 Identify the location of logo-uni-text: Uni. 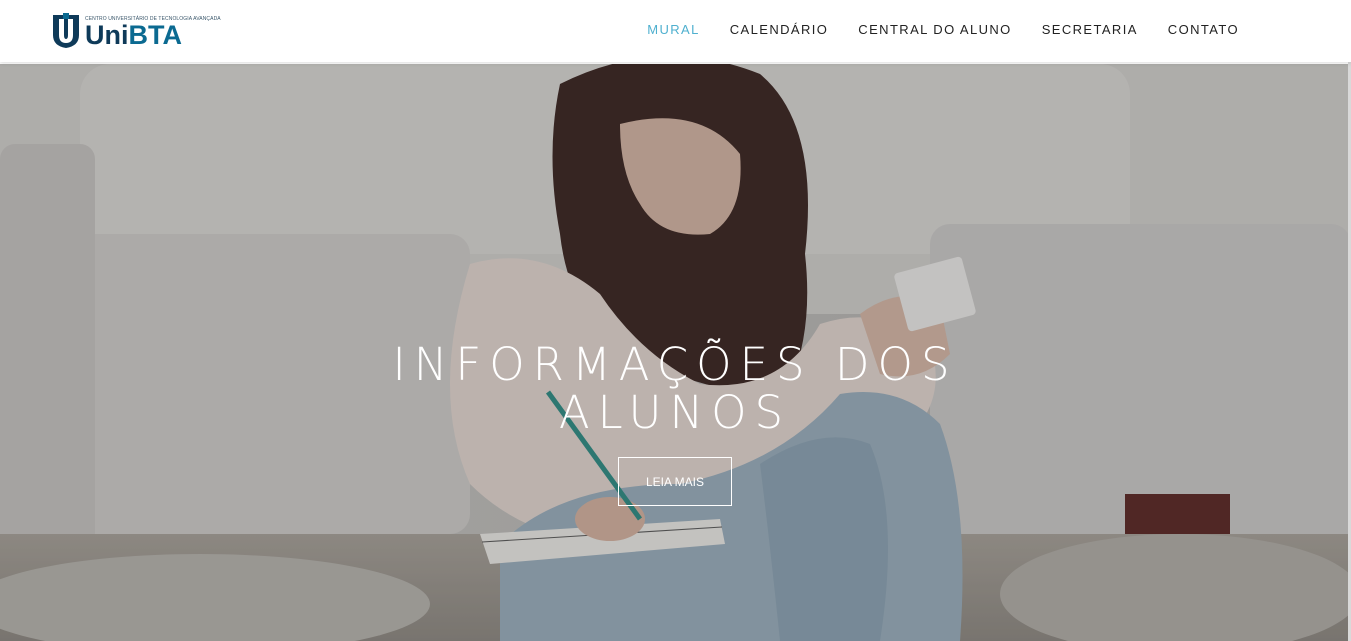
(107, 35).